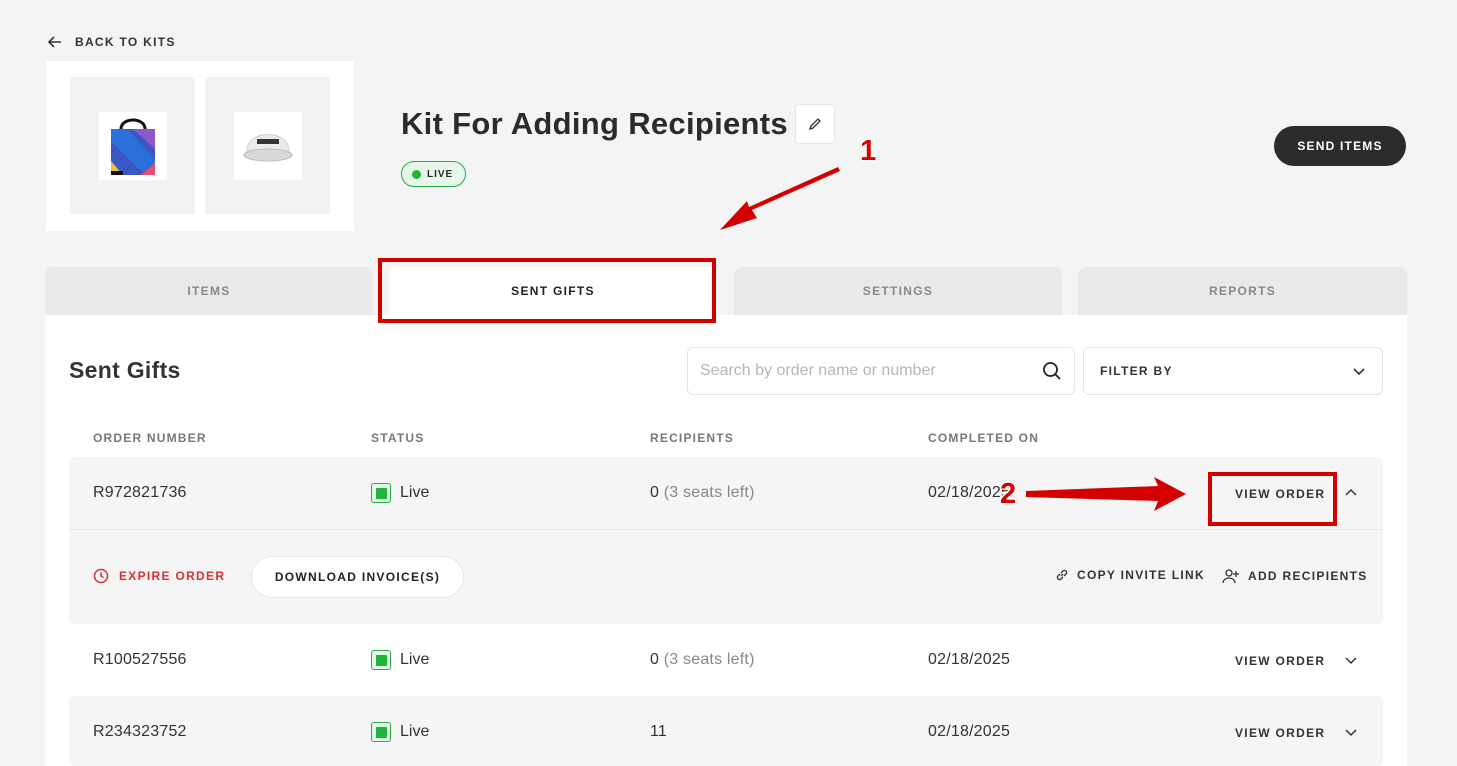  Describe the element at coordinates (898, 291) in the screenshot. I see `tab-settings: SETTINGS` at that location.